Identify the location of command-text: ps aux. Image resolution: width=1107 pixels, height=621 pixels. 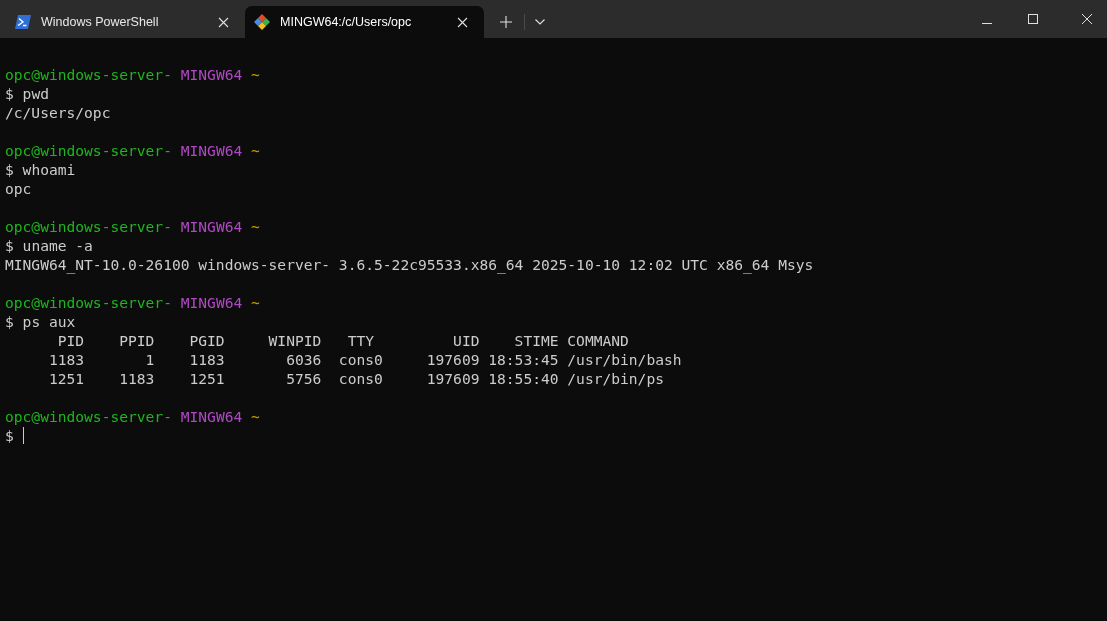
(49, 321).